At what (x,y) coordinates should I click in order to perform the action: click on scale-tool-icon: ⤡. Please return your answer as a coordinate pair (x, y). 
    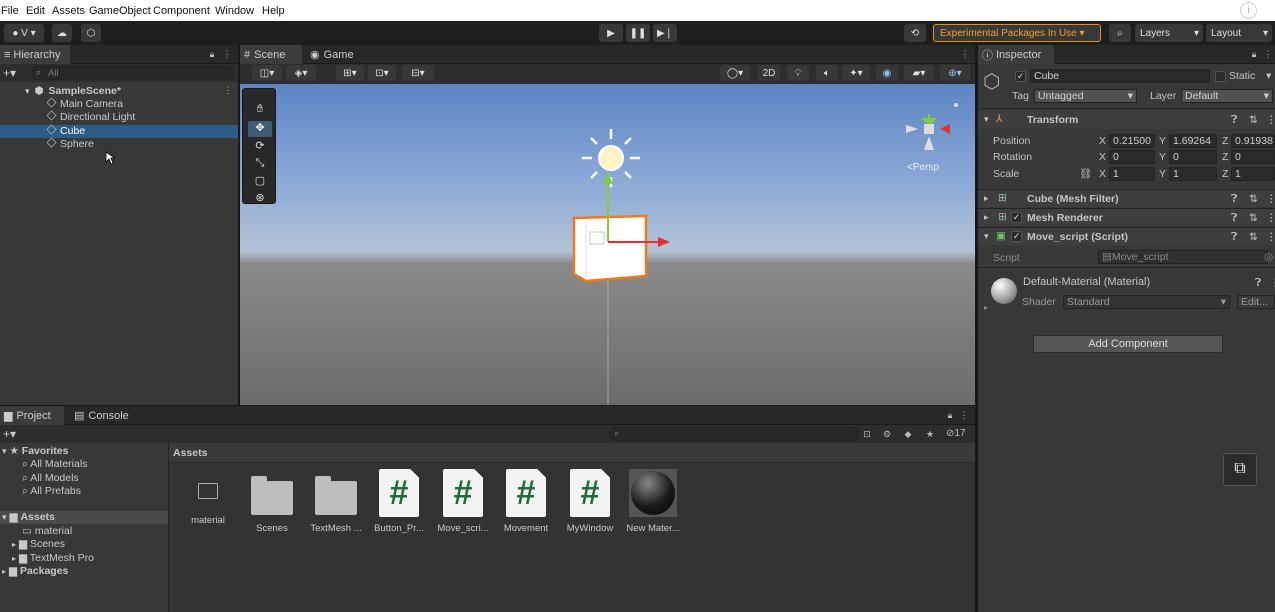
    Looking at the image, I should click on (260, 165).